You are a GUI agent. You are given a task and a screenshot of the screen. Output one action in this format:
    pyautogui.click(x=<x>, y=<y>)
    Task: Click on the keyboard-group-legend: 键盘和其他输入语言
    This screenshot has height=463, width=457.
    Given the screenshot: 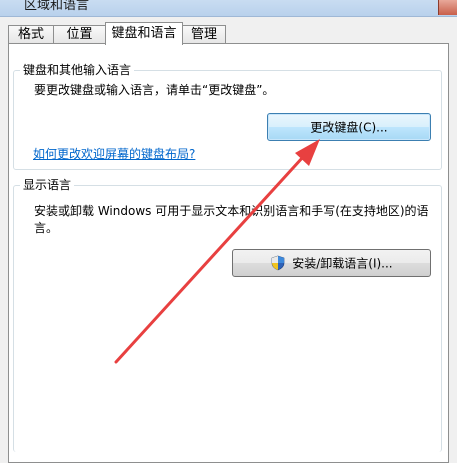 What is the action you would take?
    pyautogui.click(x=77, y=70)
    